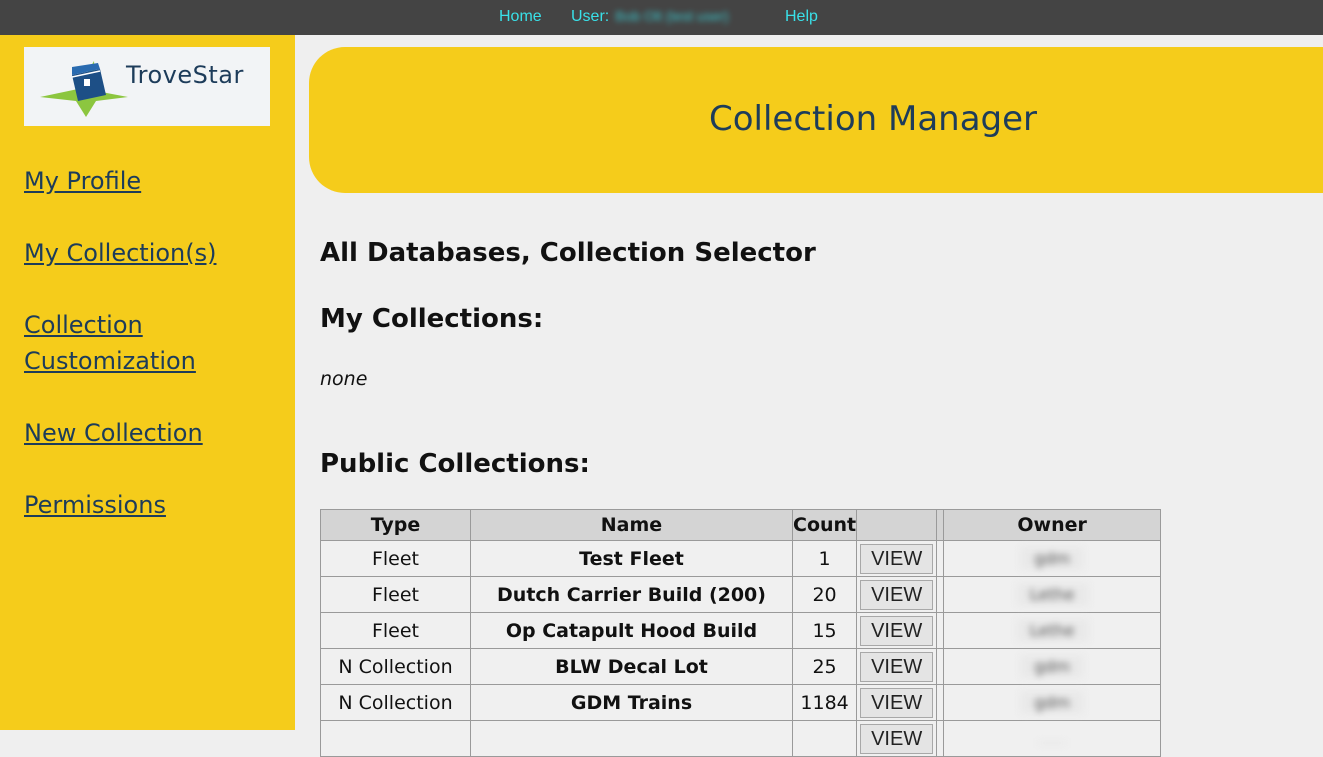  I want to click on row-name: Op Catapult Hood Build, so click(631, 630).